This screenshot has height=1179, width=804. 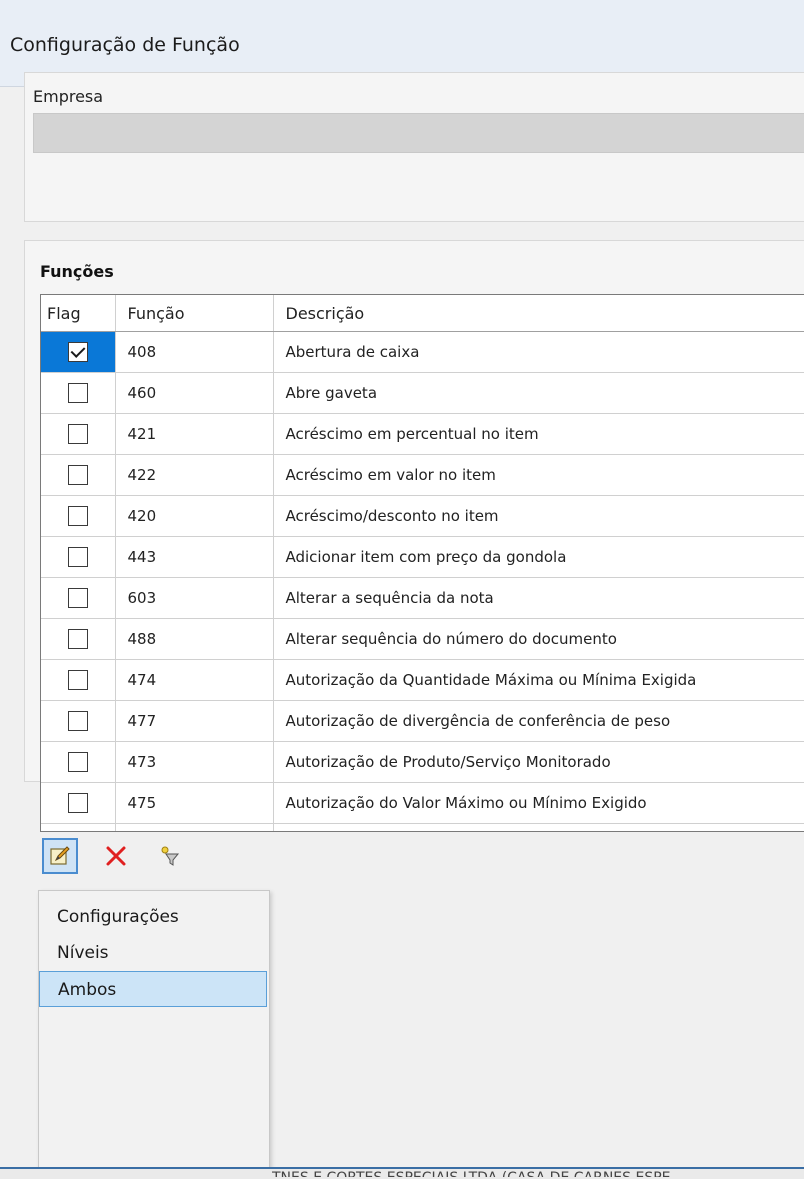 What do you see at coordinates (194, 803) in the screenshot?
I see `funcao-cell: 475` at bounding box center [194, 803].